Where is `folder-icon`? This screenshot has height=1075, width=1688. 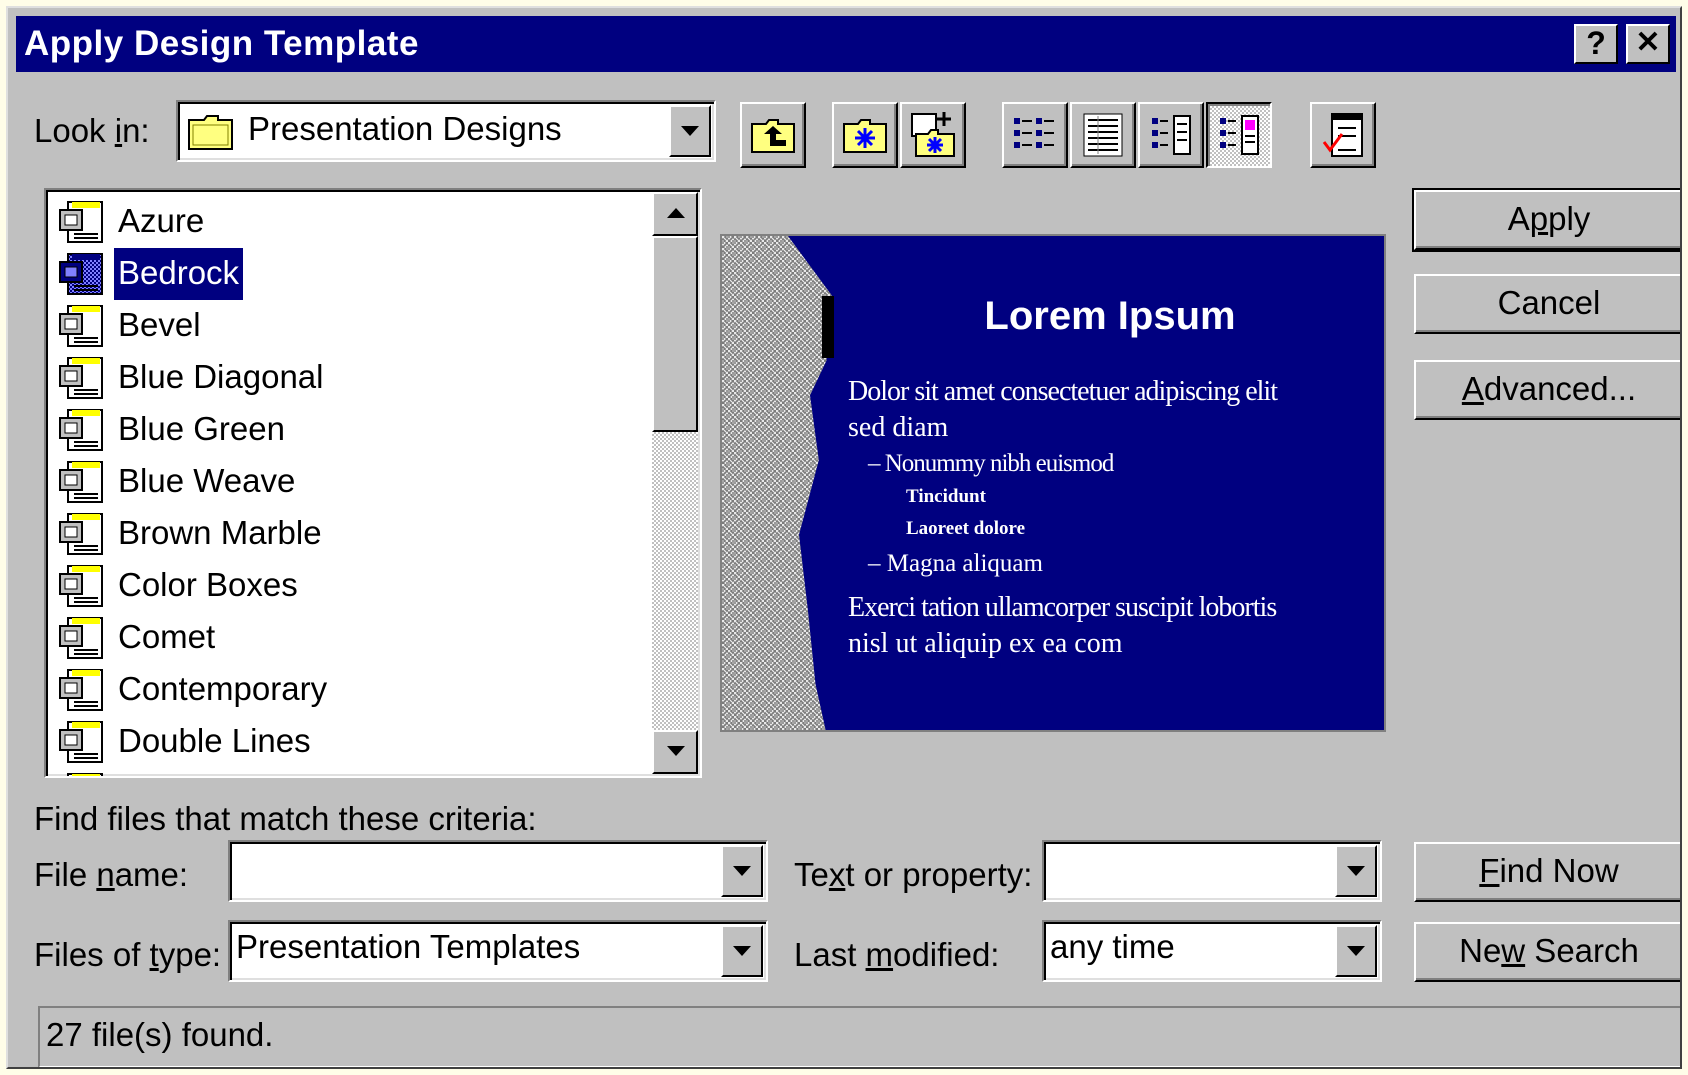 folder-icon is located at coordinates (211, 134).